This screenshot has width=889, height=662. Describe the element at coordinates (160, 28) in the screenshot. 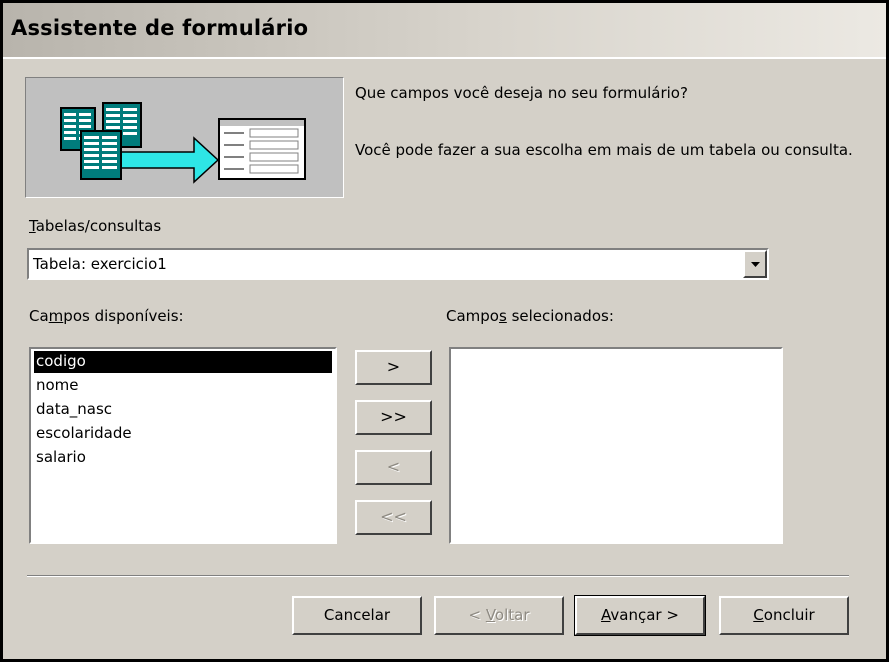

I see `window-title: Assistente de formulário` at that location.